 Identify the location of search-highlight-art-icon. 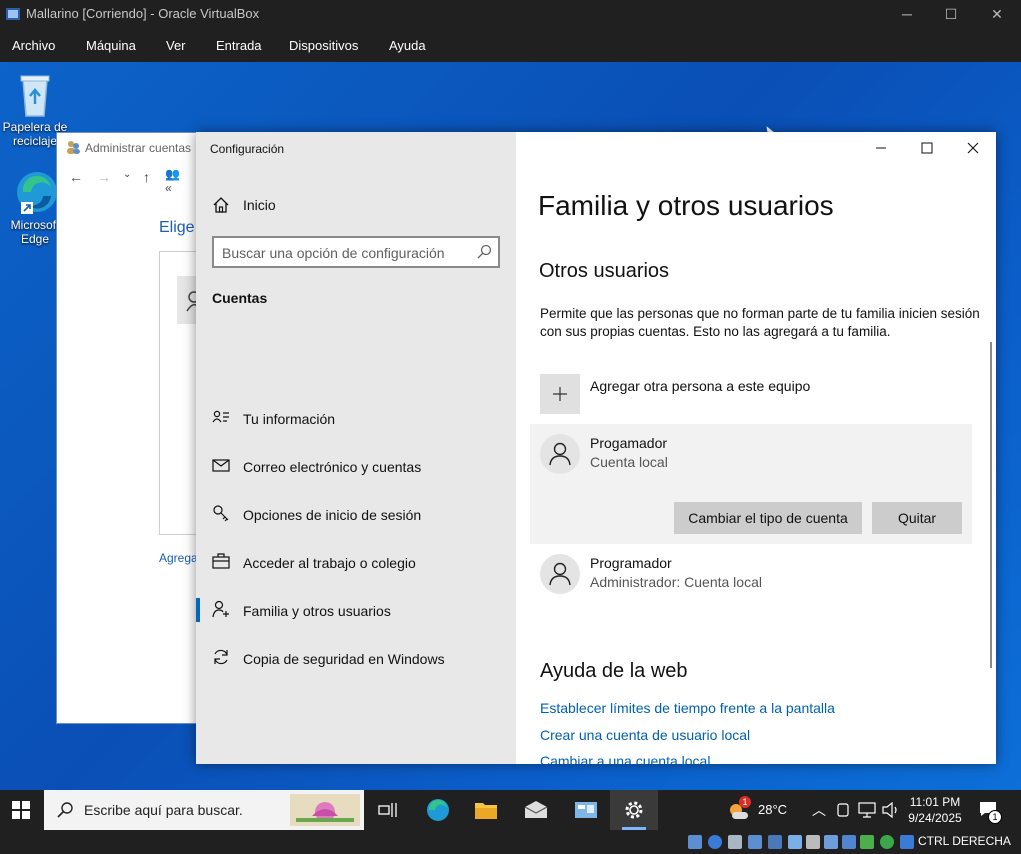
(325, 810).